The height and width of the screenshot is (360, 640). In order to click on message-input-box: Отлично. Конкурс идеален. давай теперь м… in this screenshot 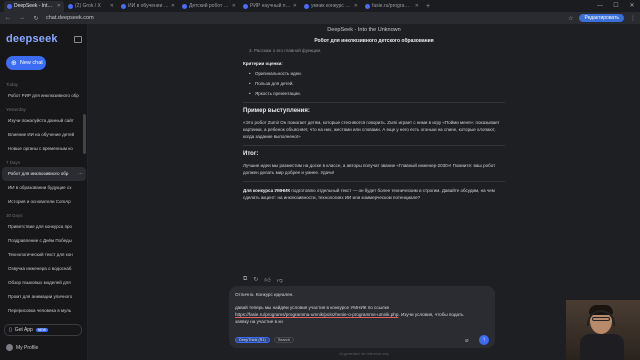, I will do `click(362, 317)`.